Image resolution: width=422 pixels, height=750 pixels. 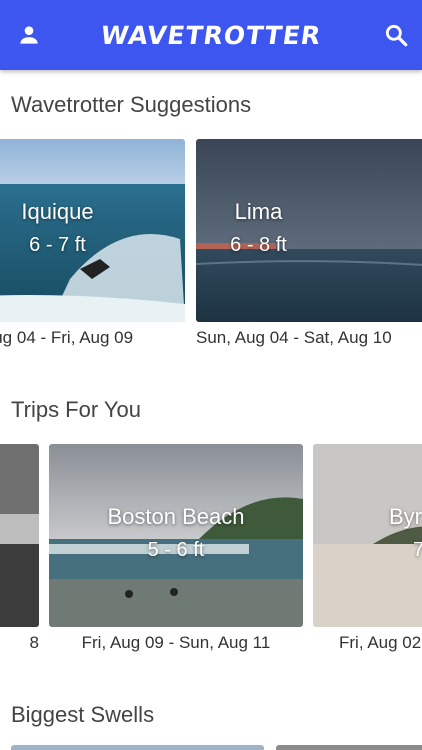 I want to click on trip-card-name: Lima, so click(x=258, y=211).